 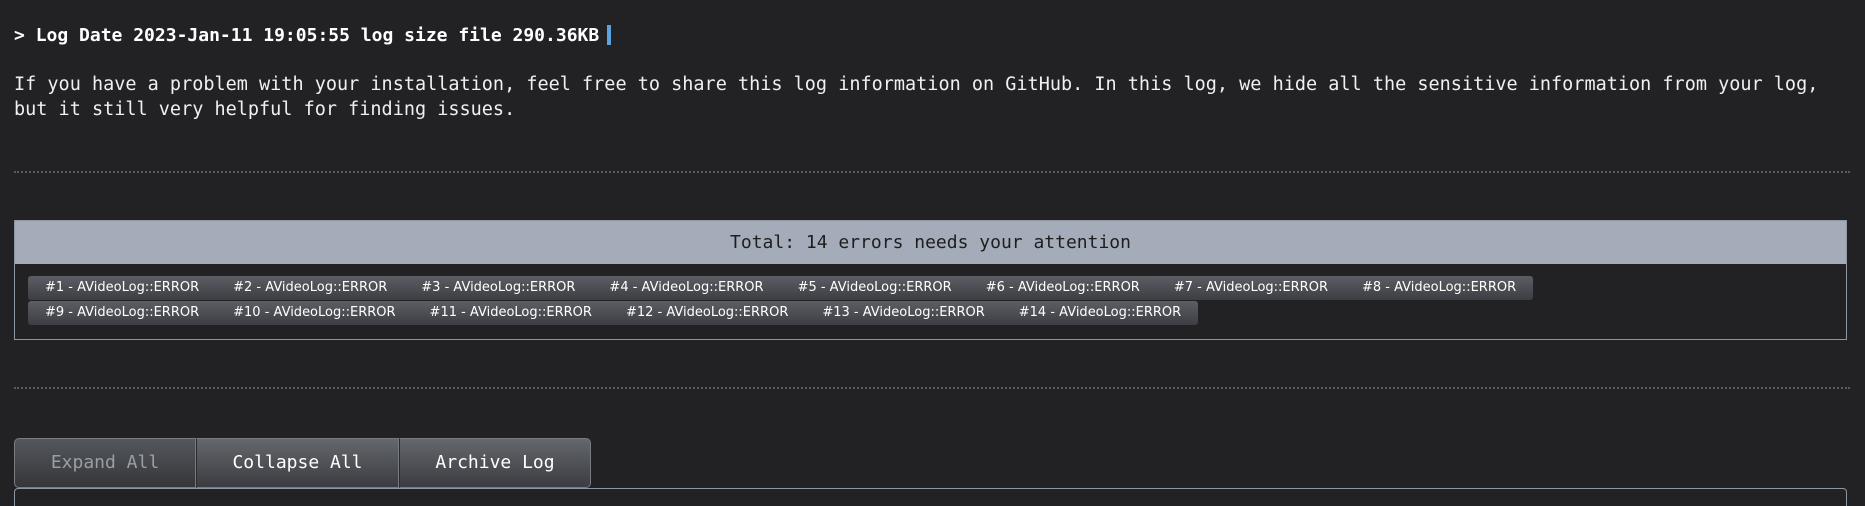 I want to click on archive-log-button: Archive Log, so click(x=495, y=463).